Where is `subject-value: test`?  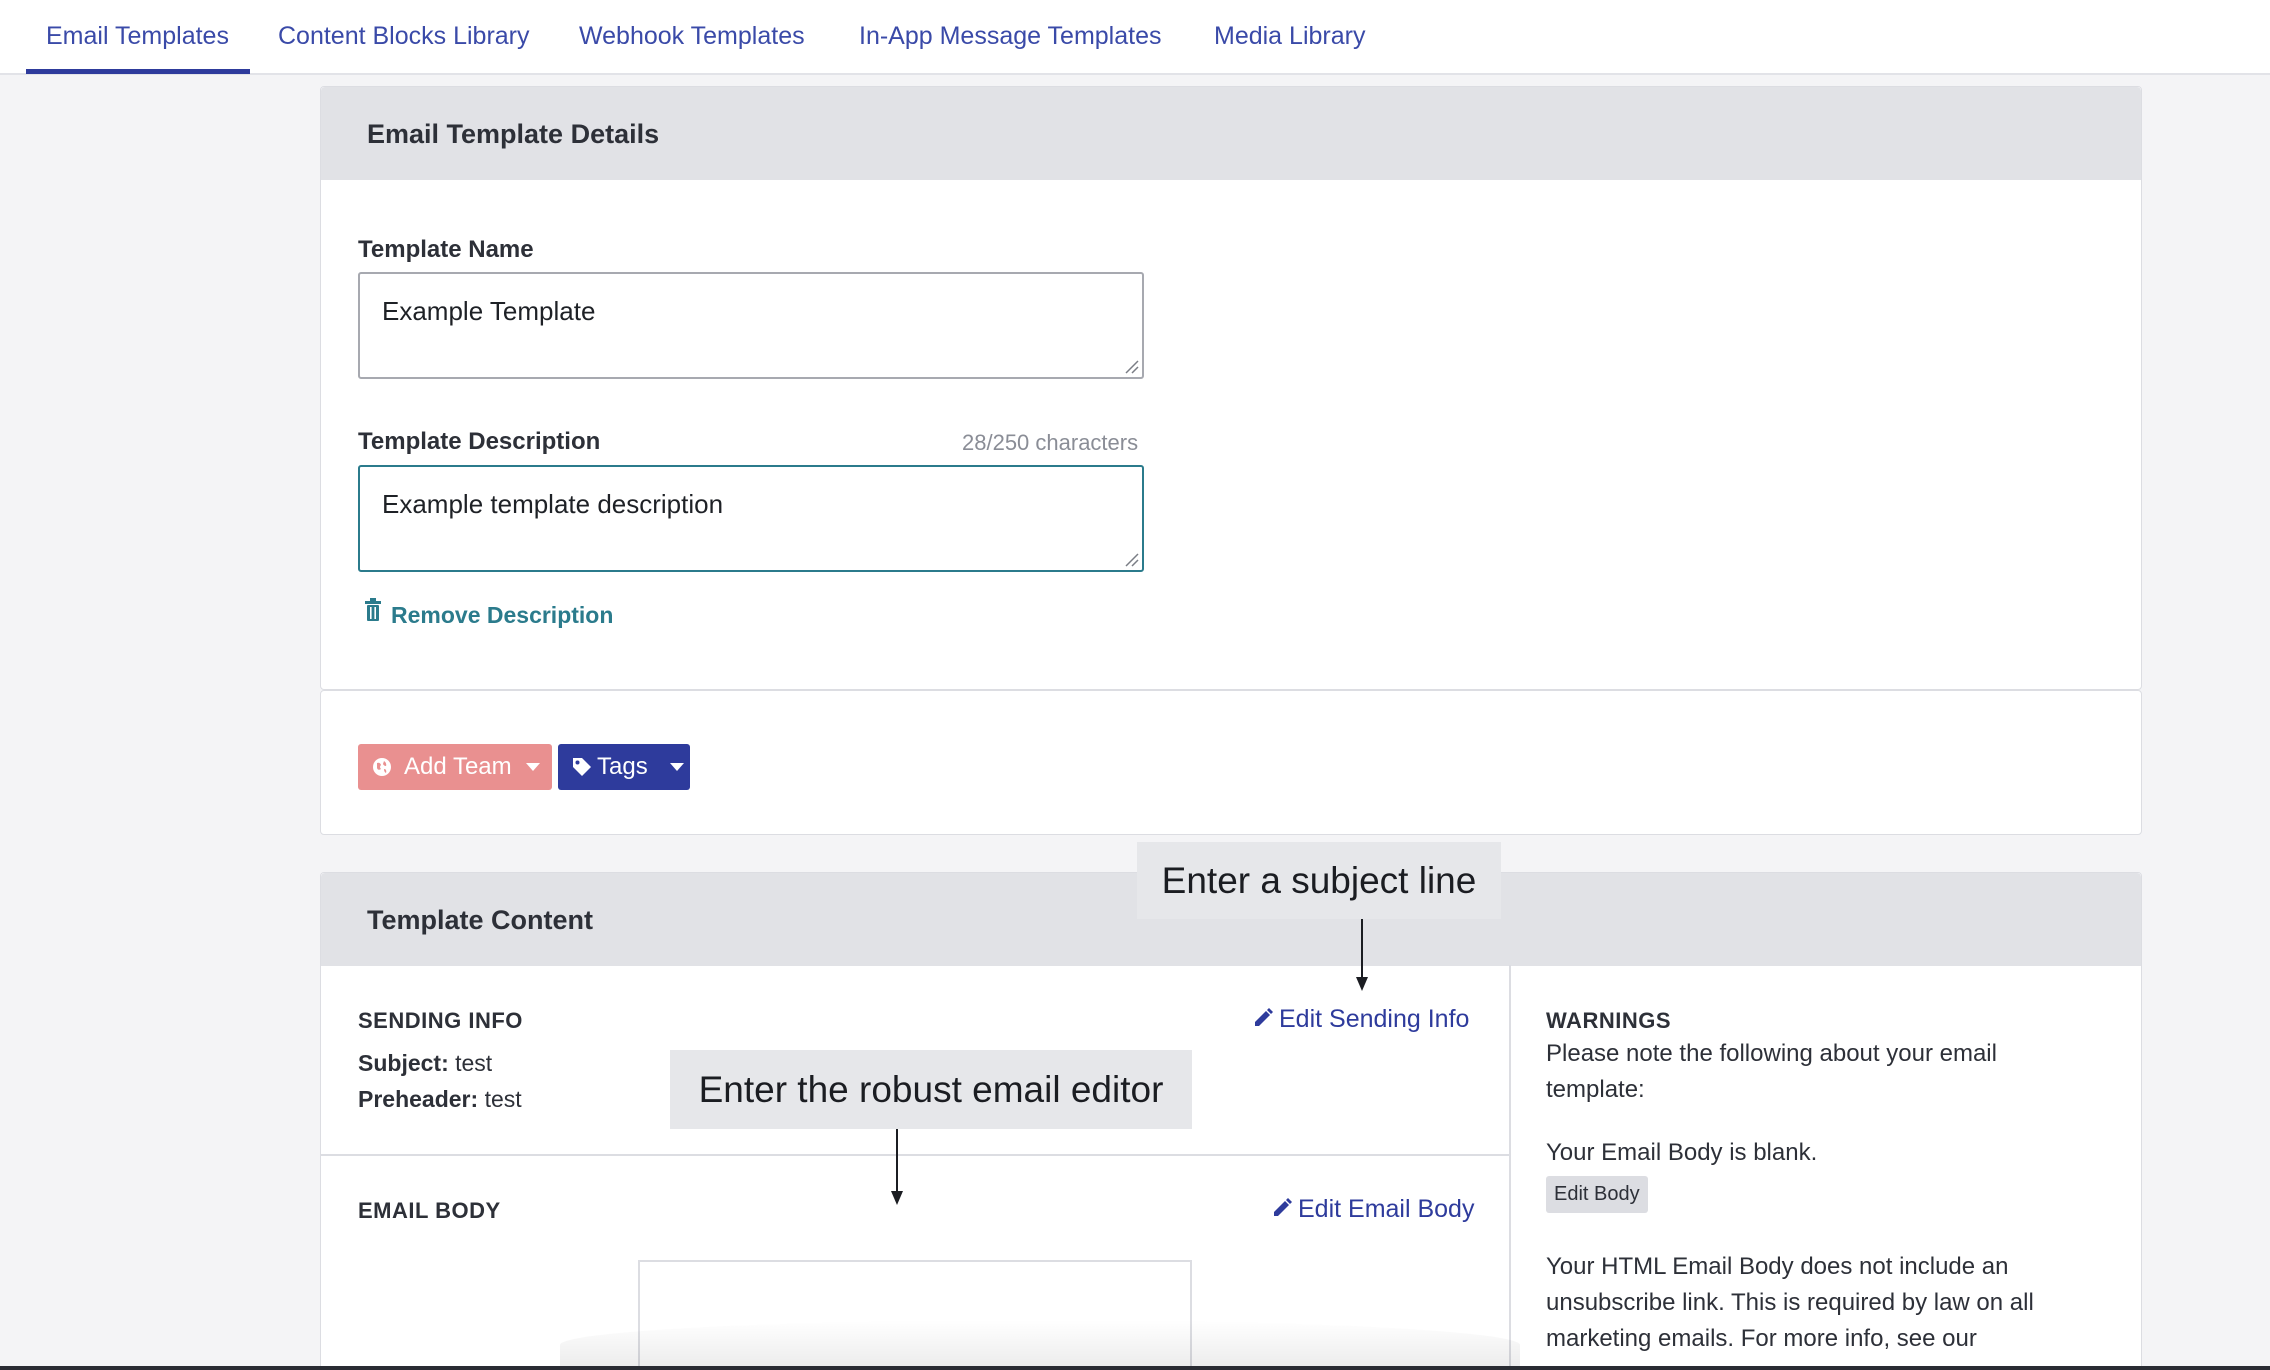 subject-value: test is located at coordinates (474, 1063).